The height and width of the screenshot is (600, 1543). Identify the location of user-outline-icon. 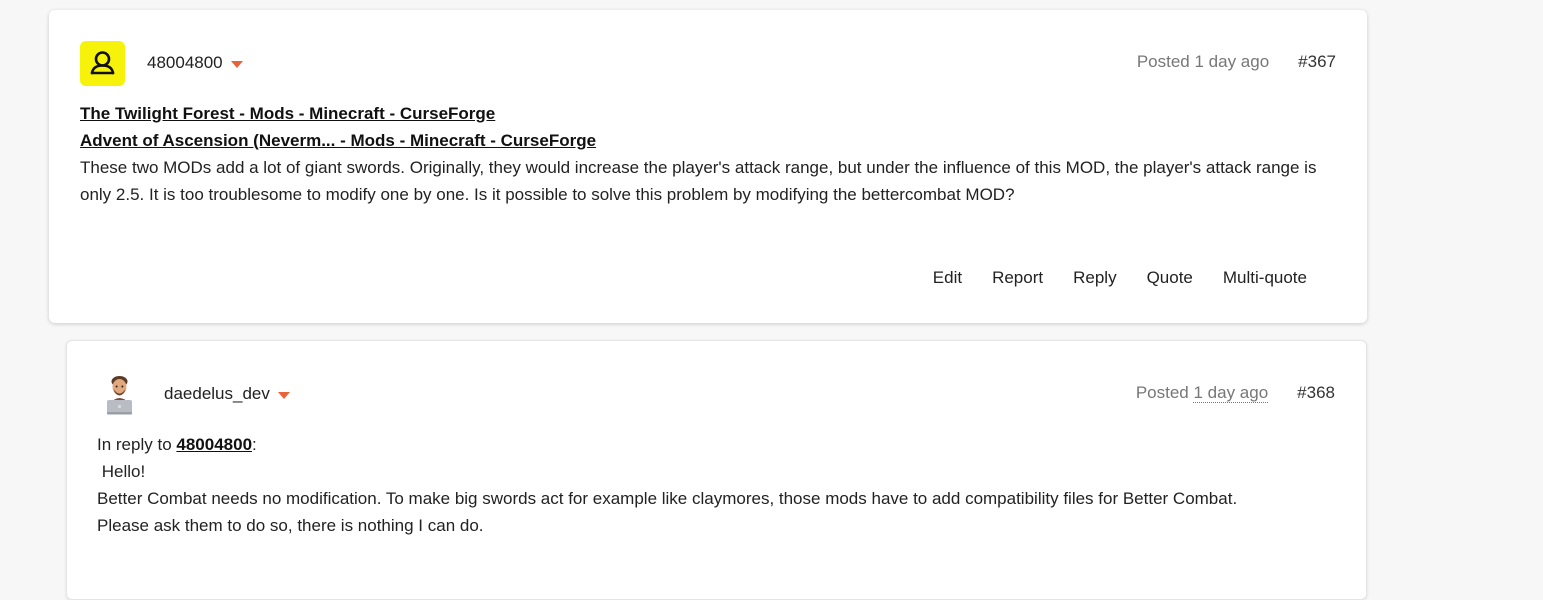
(102, 63).